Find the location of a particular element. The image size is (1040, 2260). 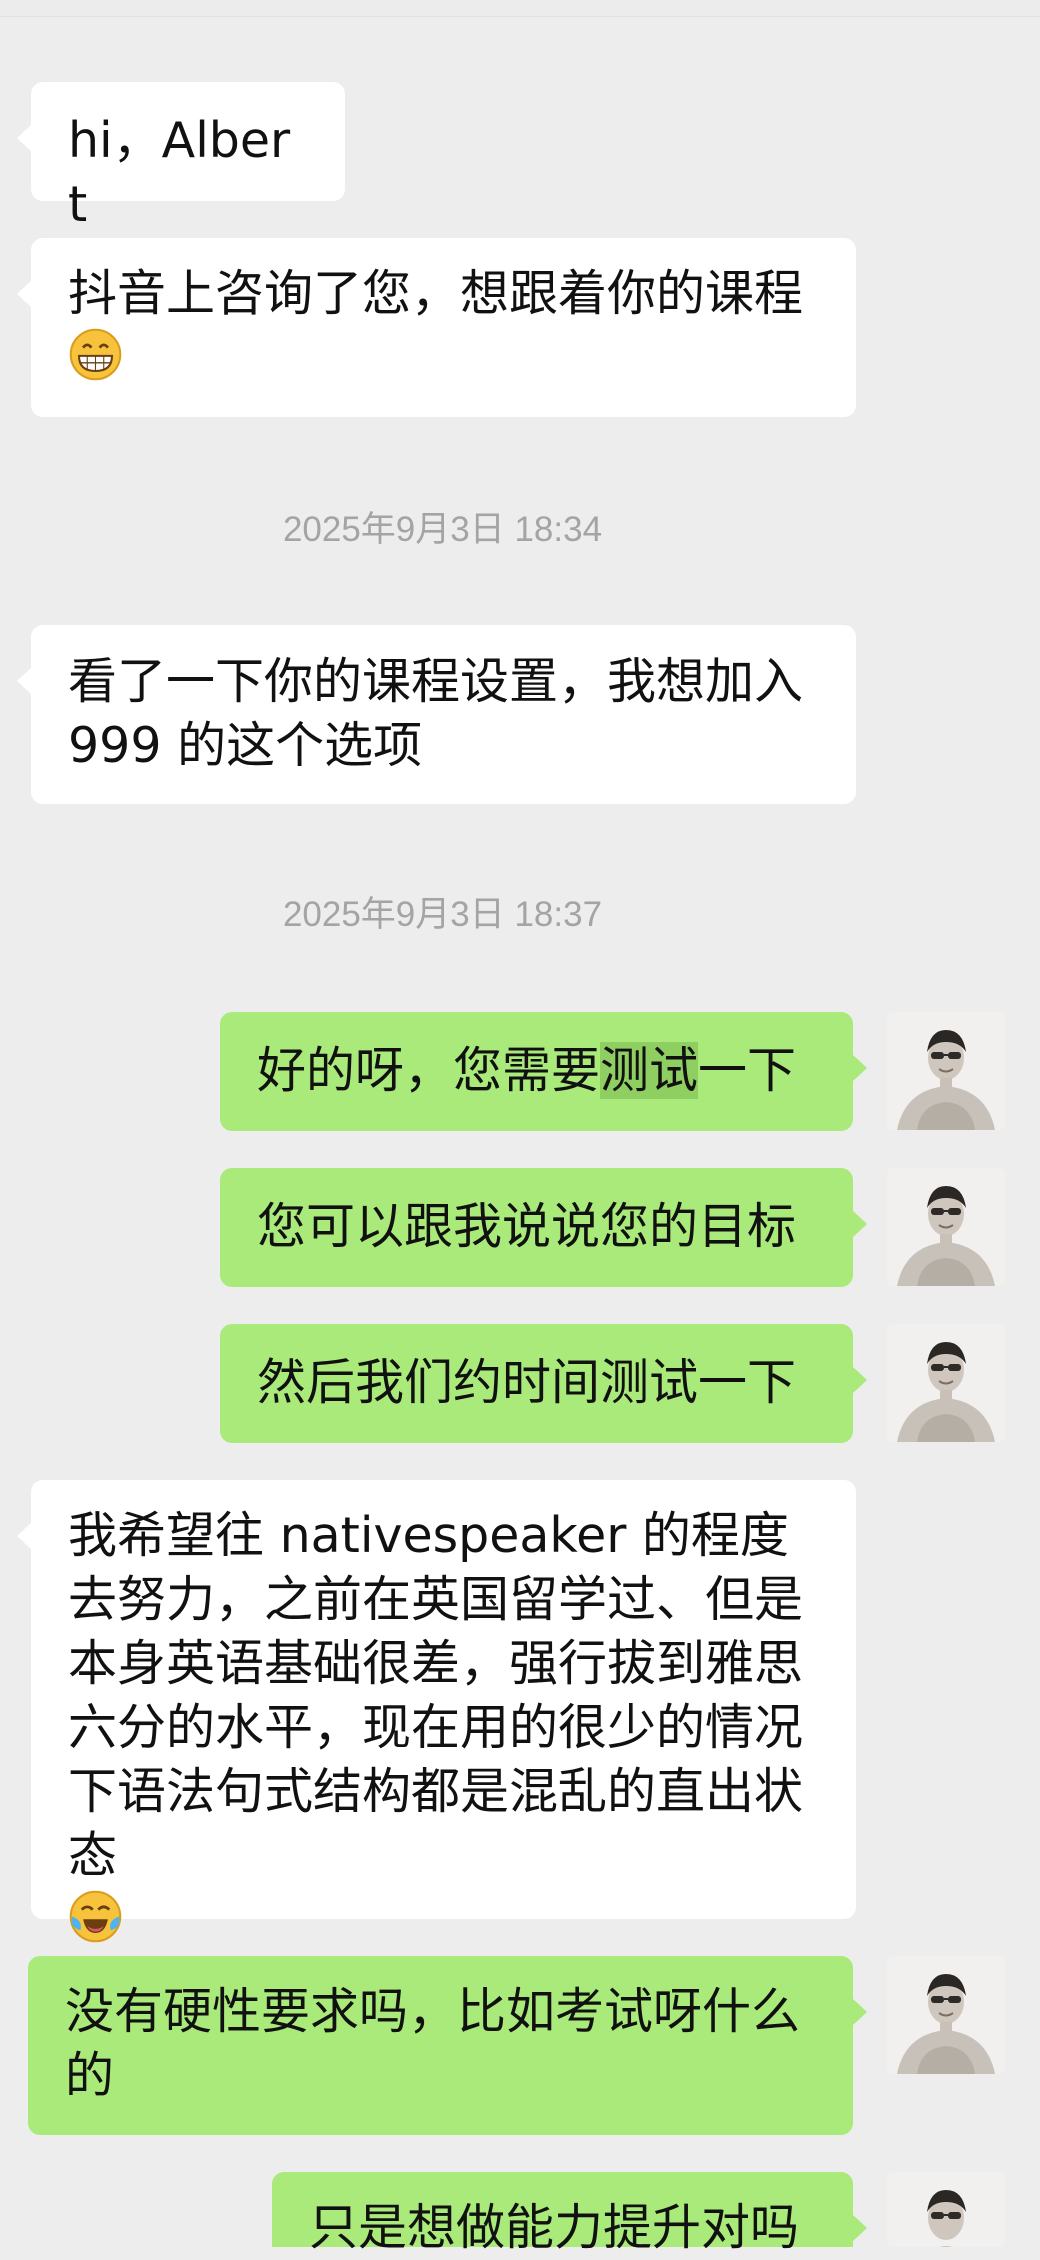

message-bubble-outgoing: 您可以跟我说说您的目标 is located at coordinates (543, 1227).